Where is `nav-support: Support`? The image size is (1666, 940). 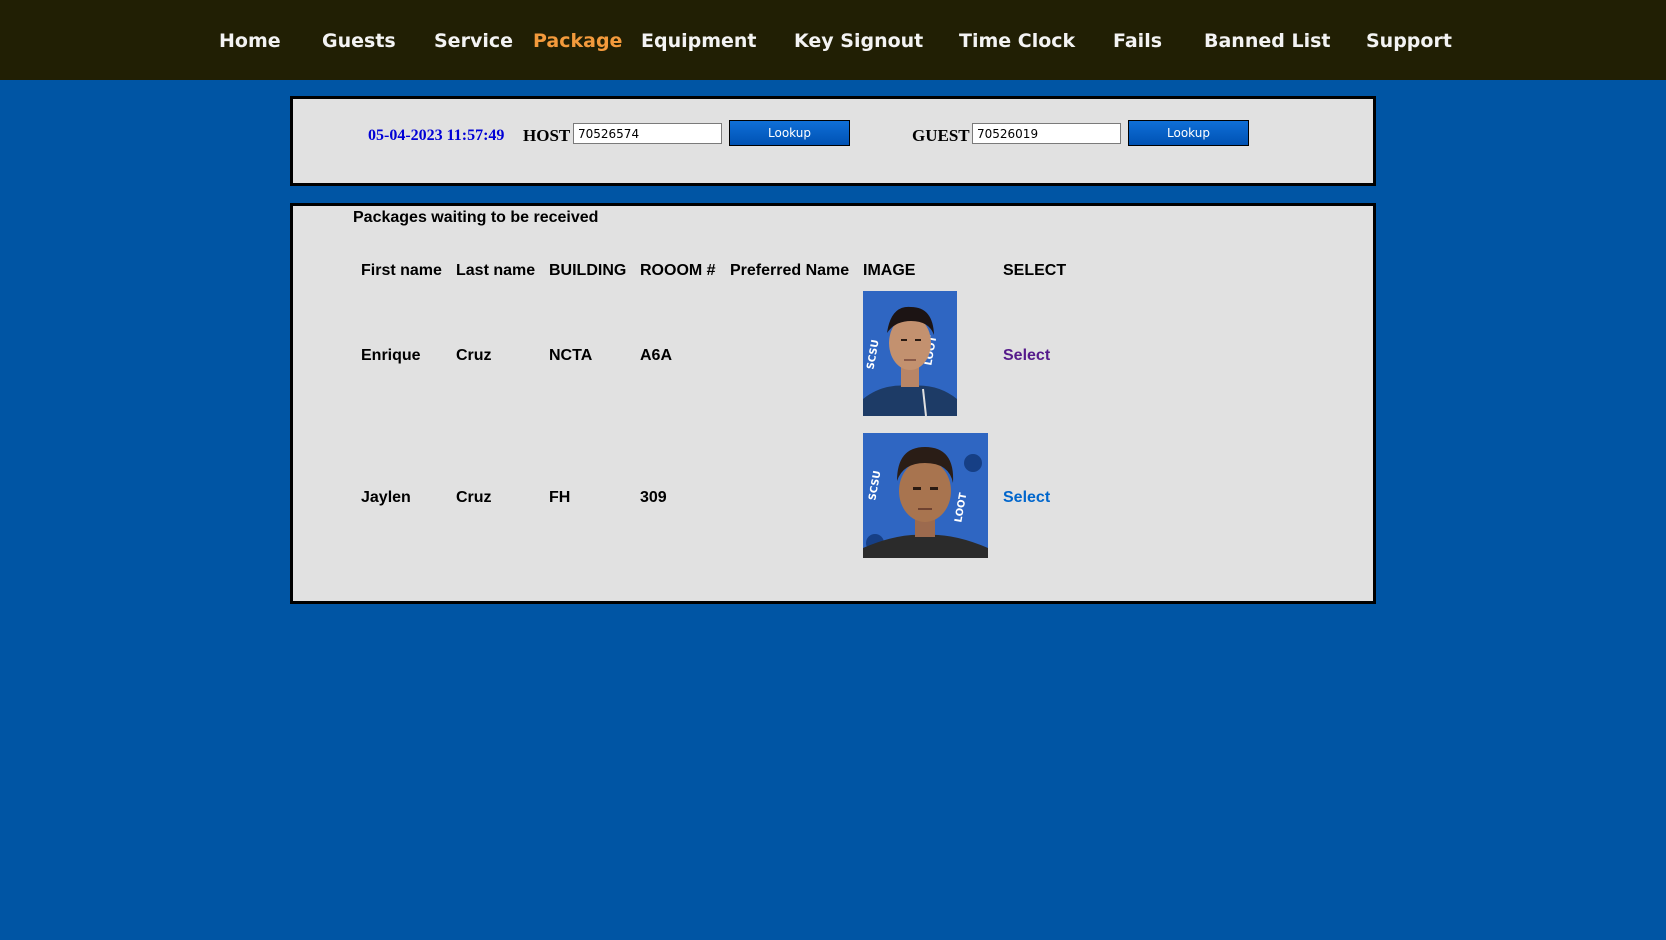
nav-support: Support is located at coordinates (1409, 41).